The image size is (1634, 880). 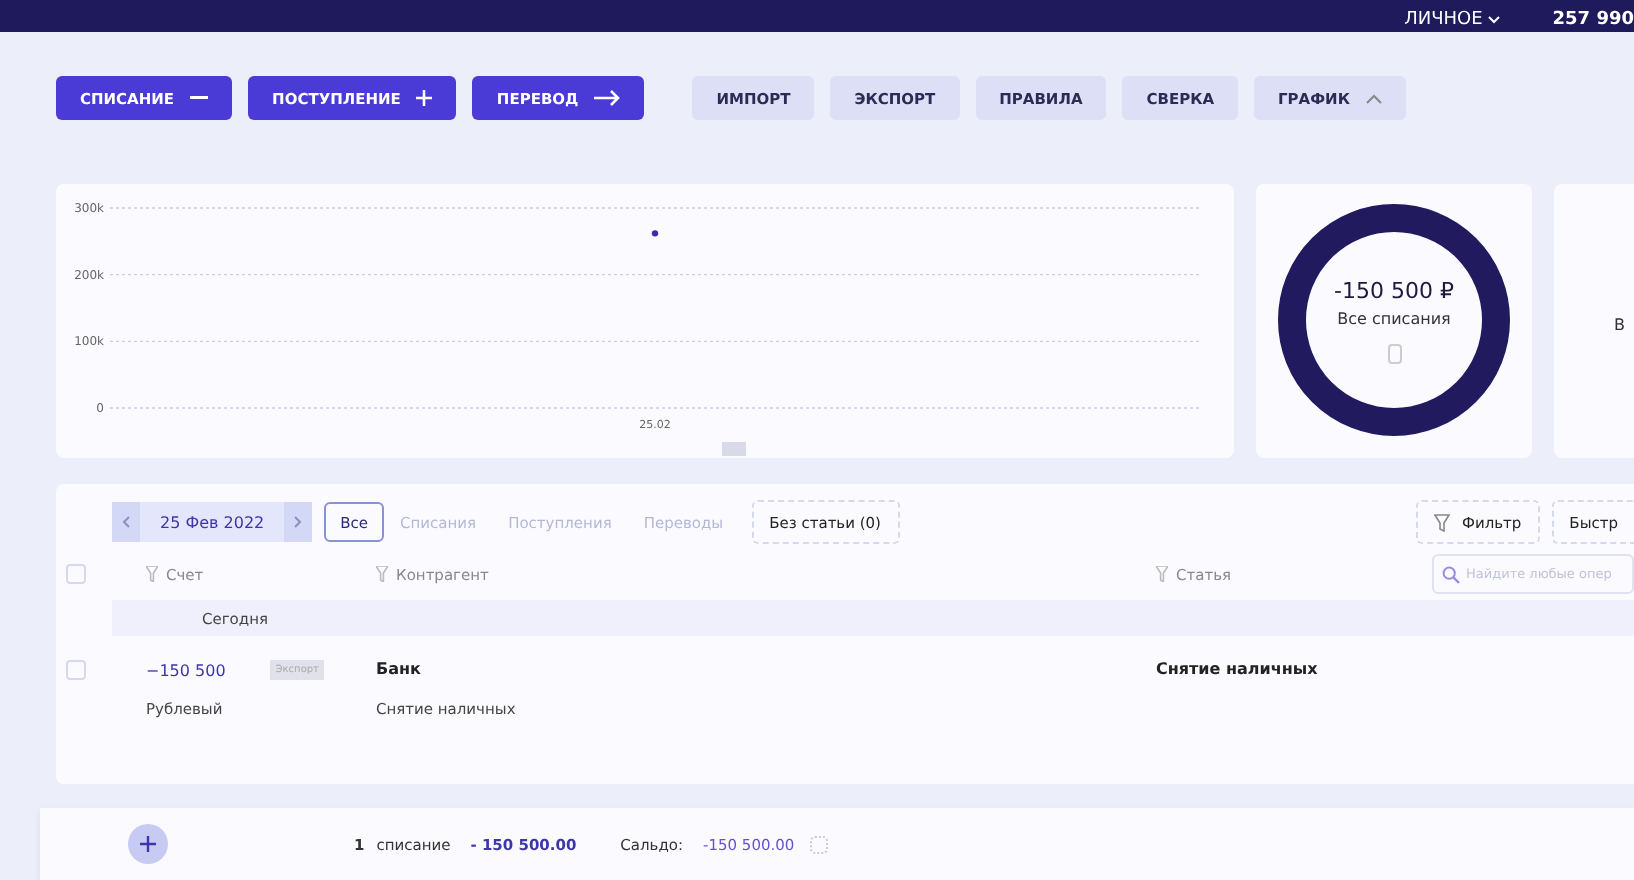 I want to click on minus-icon, so click(x=199, y=98).